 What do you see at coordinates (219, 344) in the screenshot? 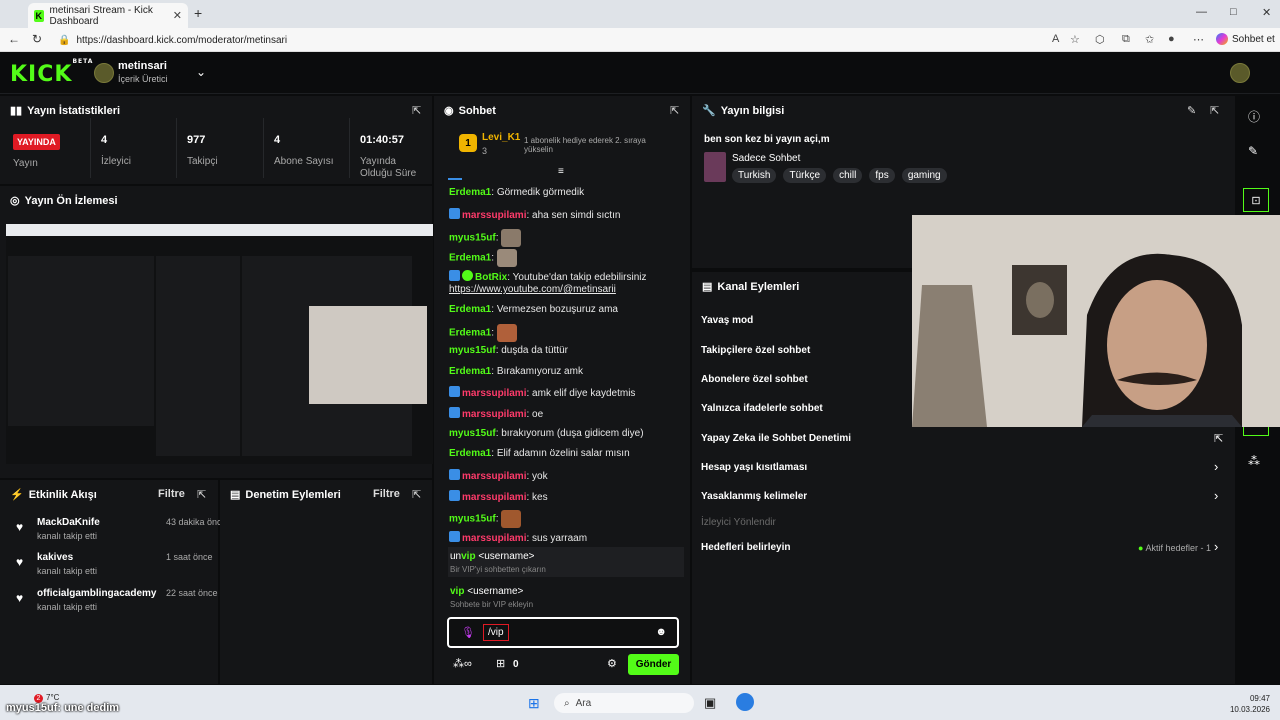
I see `stream-preview-video` at bounding box center [219, 344].